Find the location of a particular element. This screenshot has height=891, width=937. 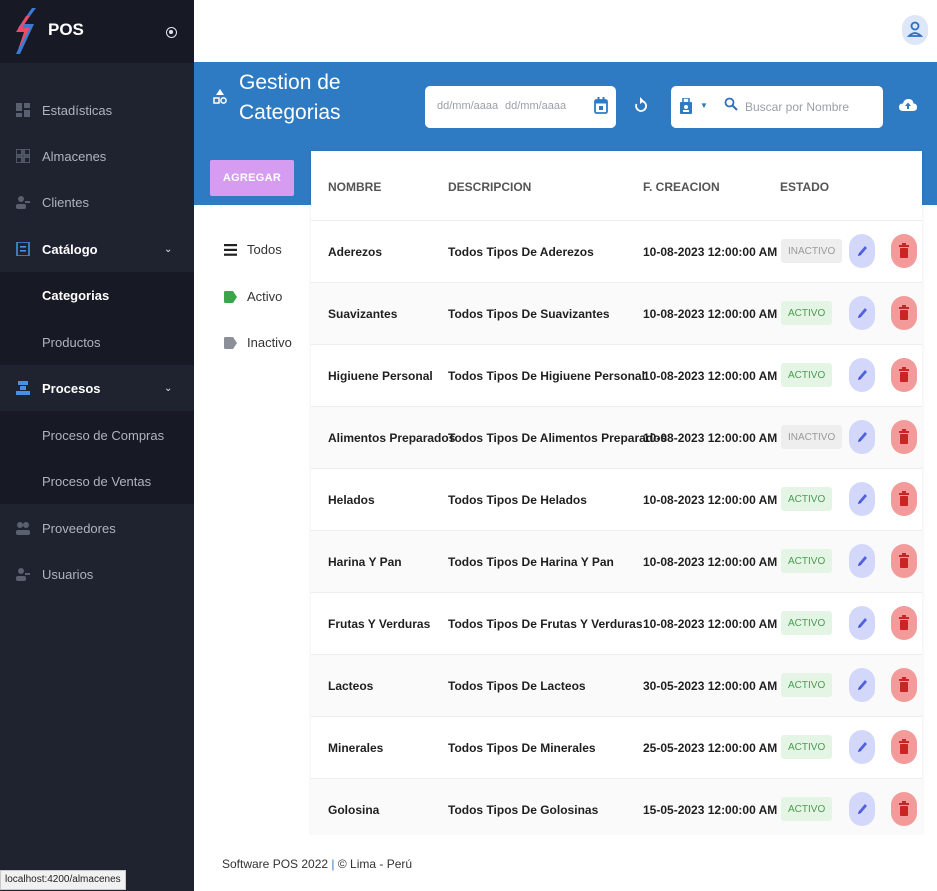

filter-label: Inactivo is located at coordinates (269, 342).